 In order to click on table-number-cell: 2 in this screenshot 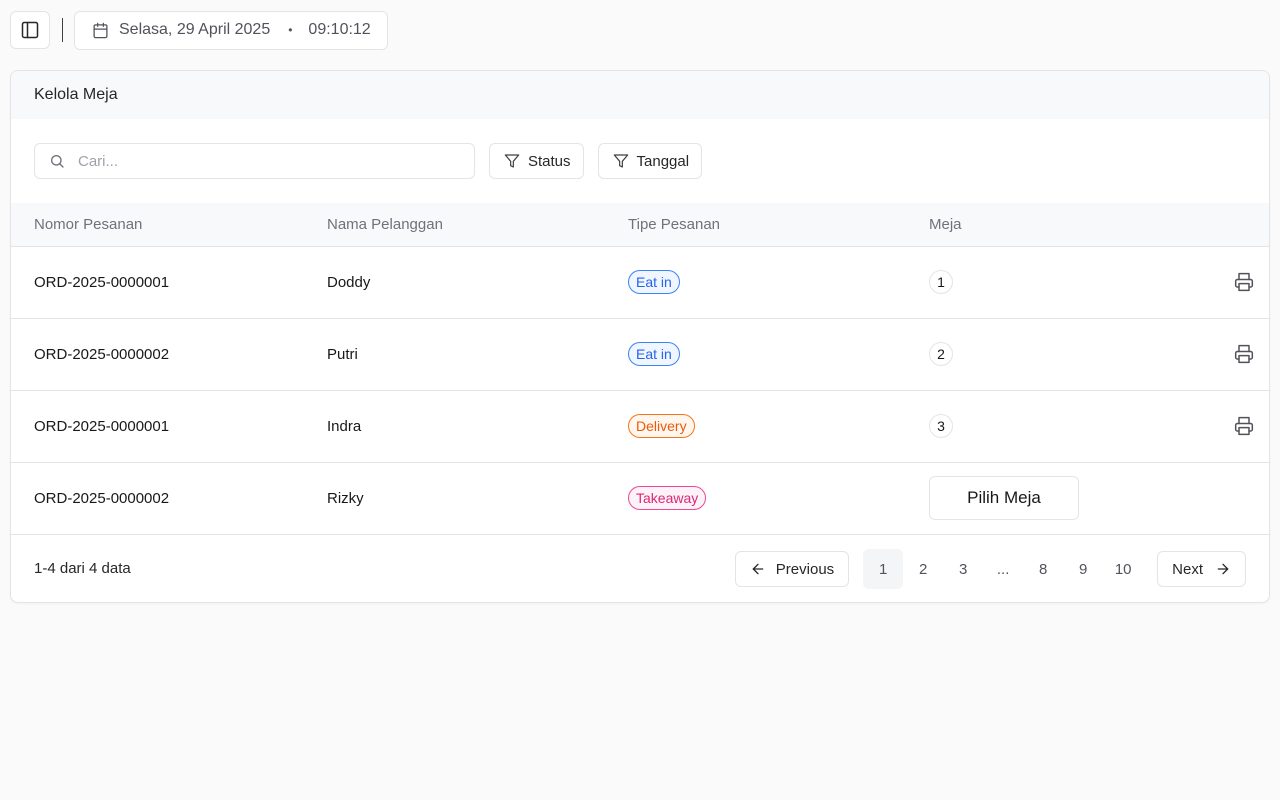, I will do `click(1064, 354)`.